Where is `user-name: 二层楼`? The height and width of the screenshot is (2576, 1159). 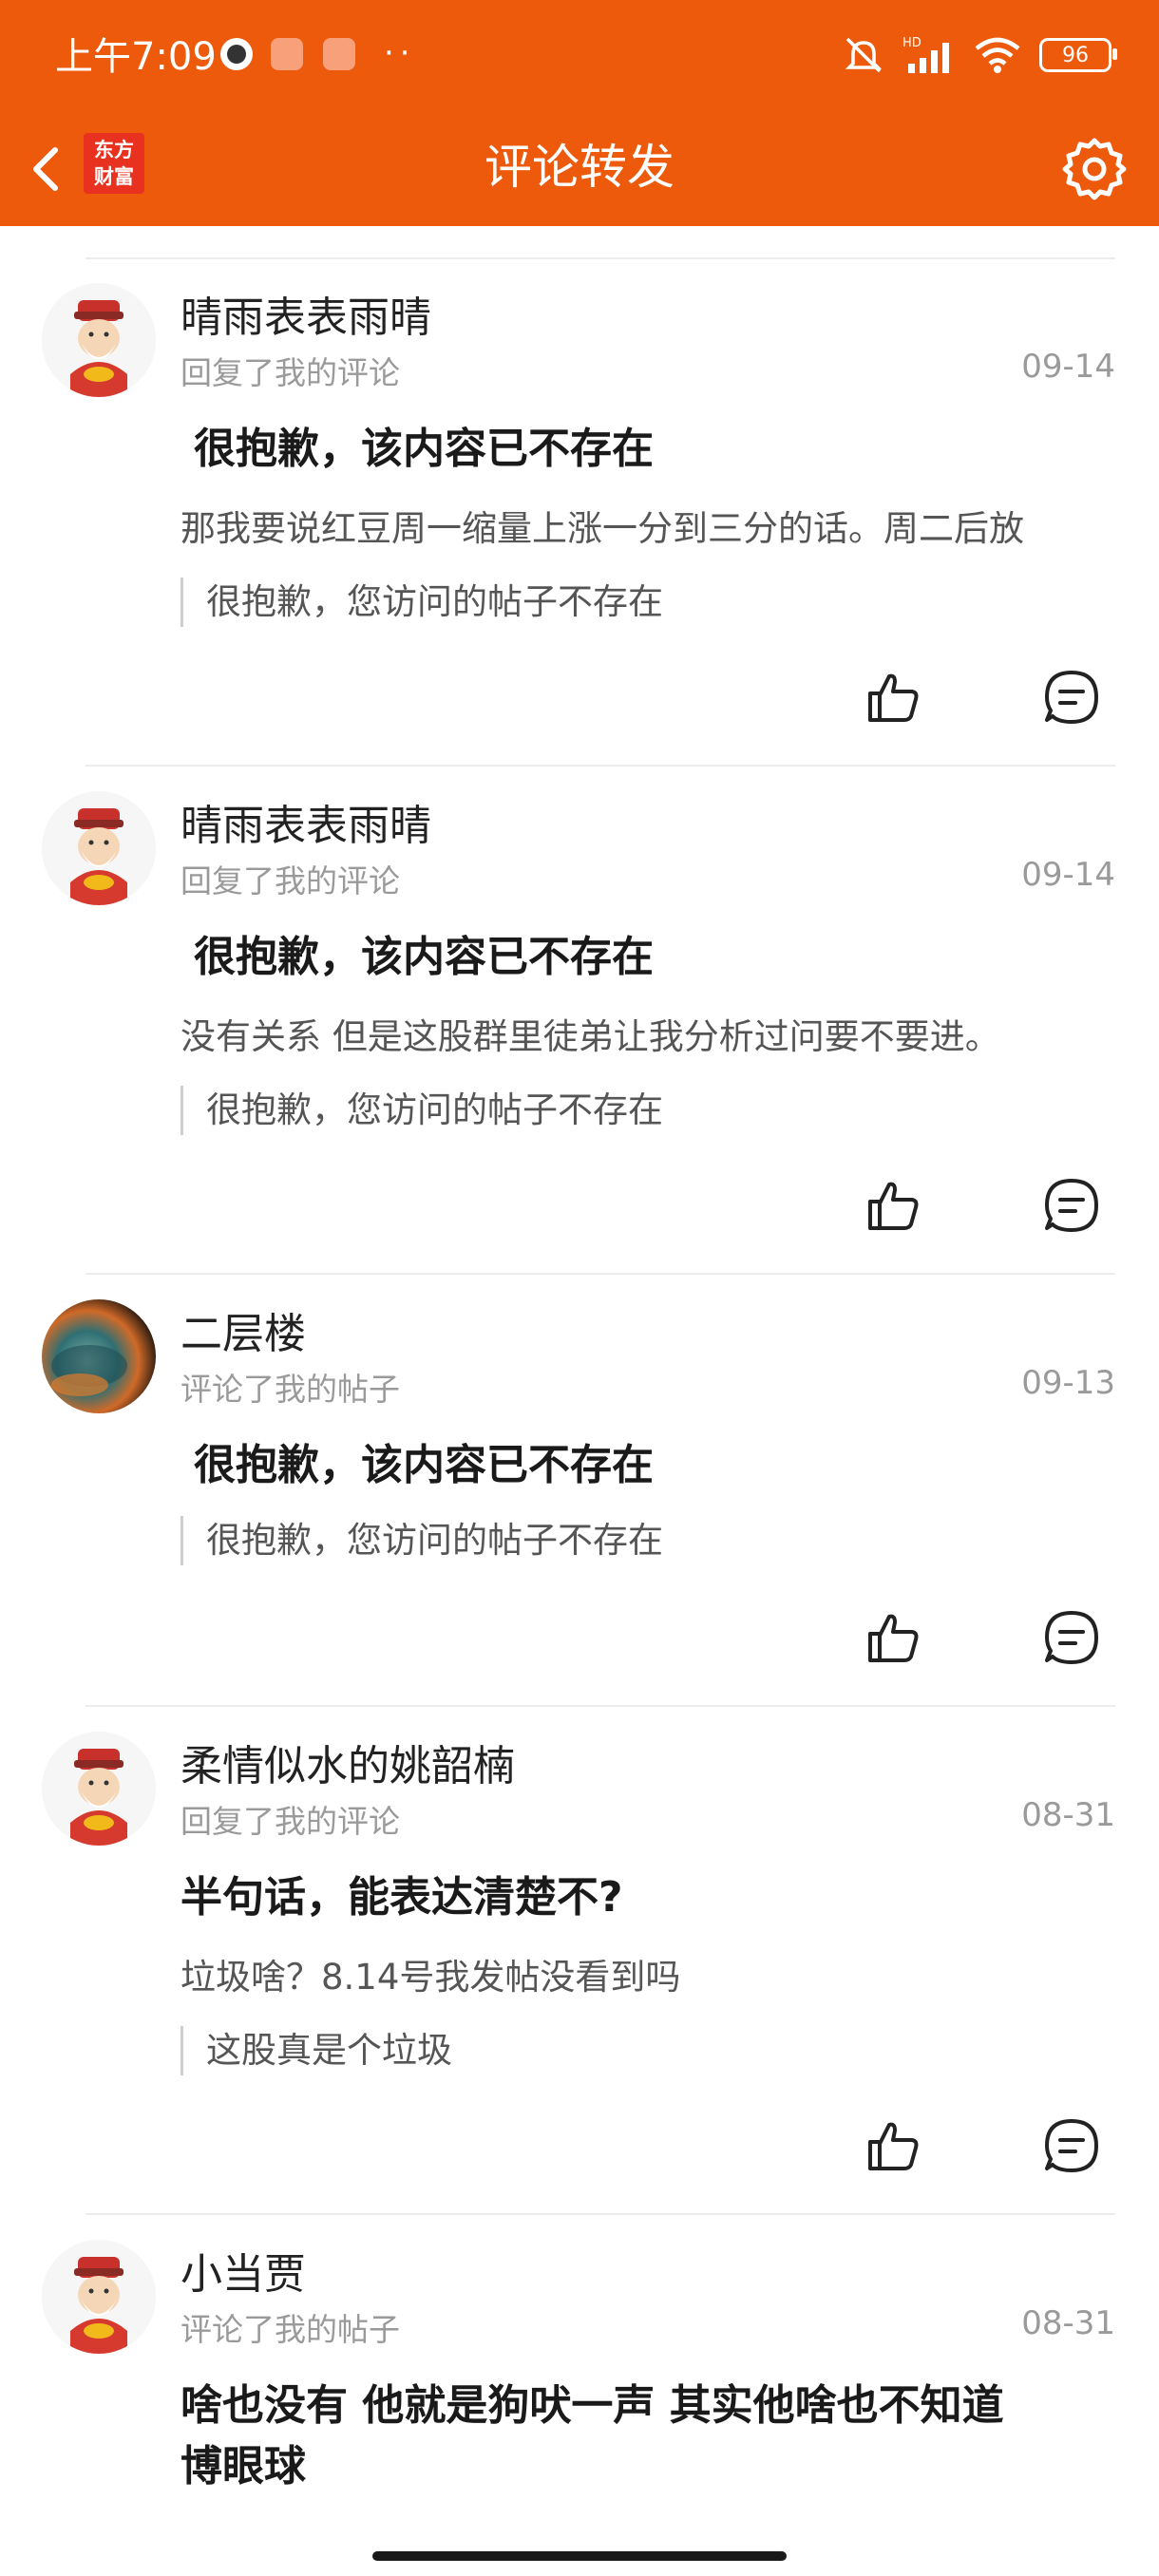
user-name: 二层楼 is located at coordinates (243, 1329).